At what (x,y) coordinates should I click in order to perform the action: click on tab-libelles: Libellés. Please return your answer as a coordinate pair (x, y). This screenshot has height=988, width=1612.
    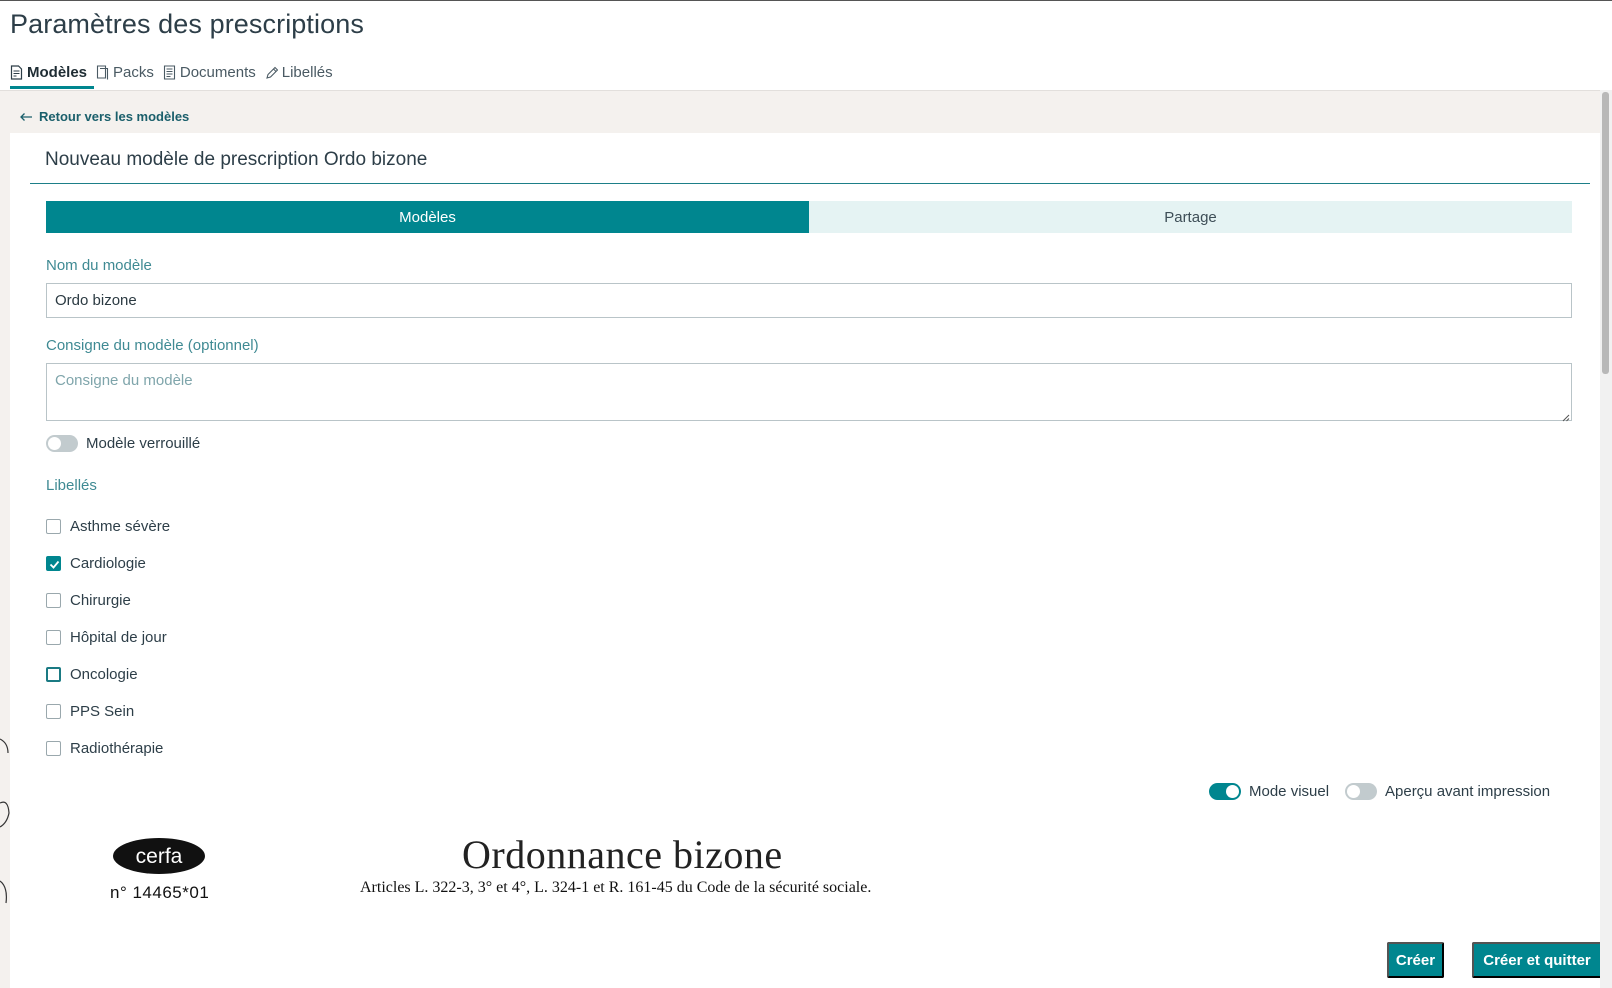
    Looking at the image, I should click on (301, 74).